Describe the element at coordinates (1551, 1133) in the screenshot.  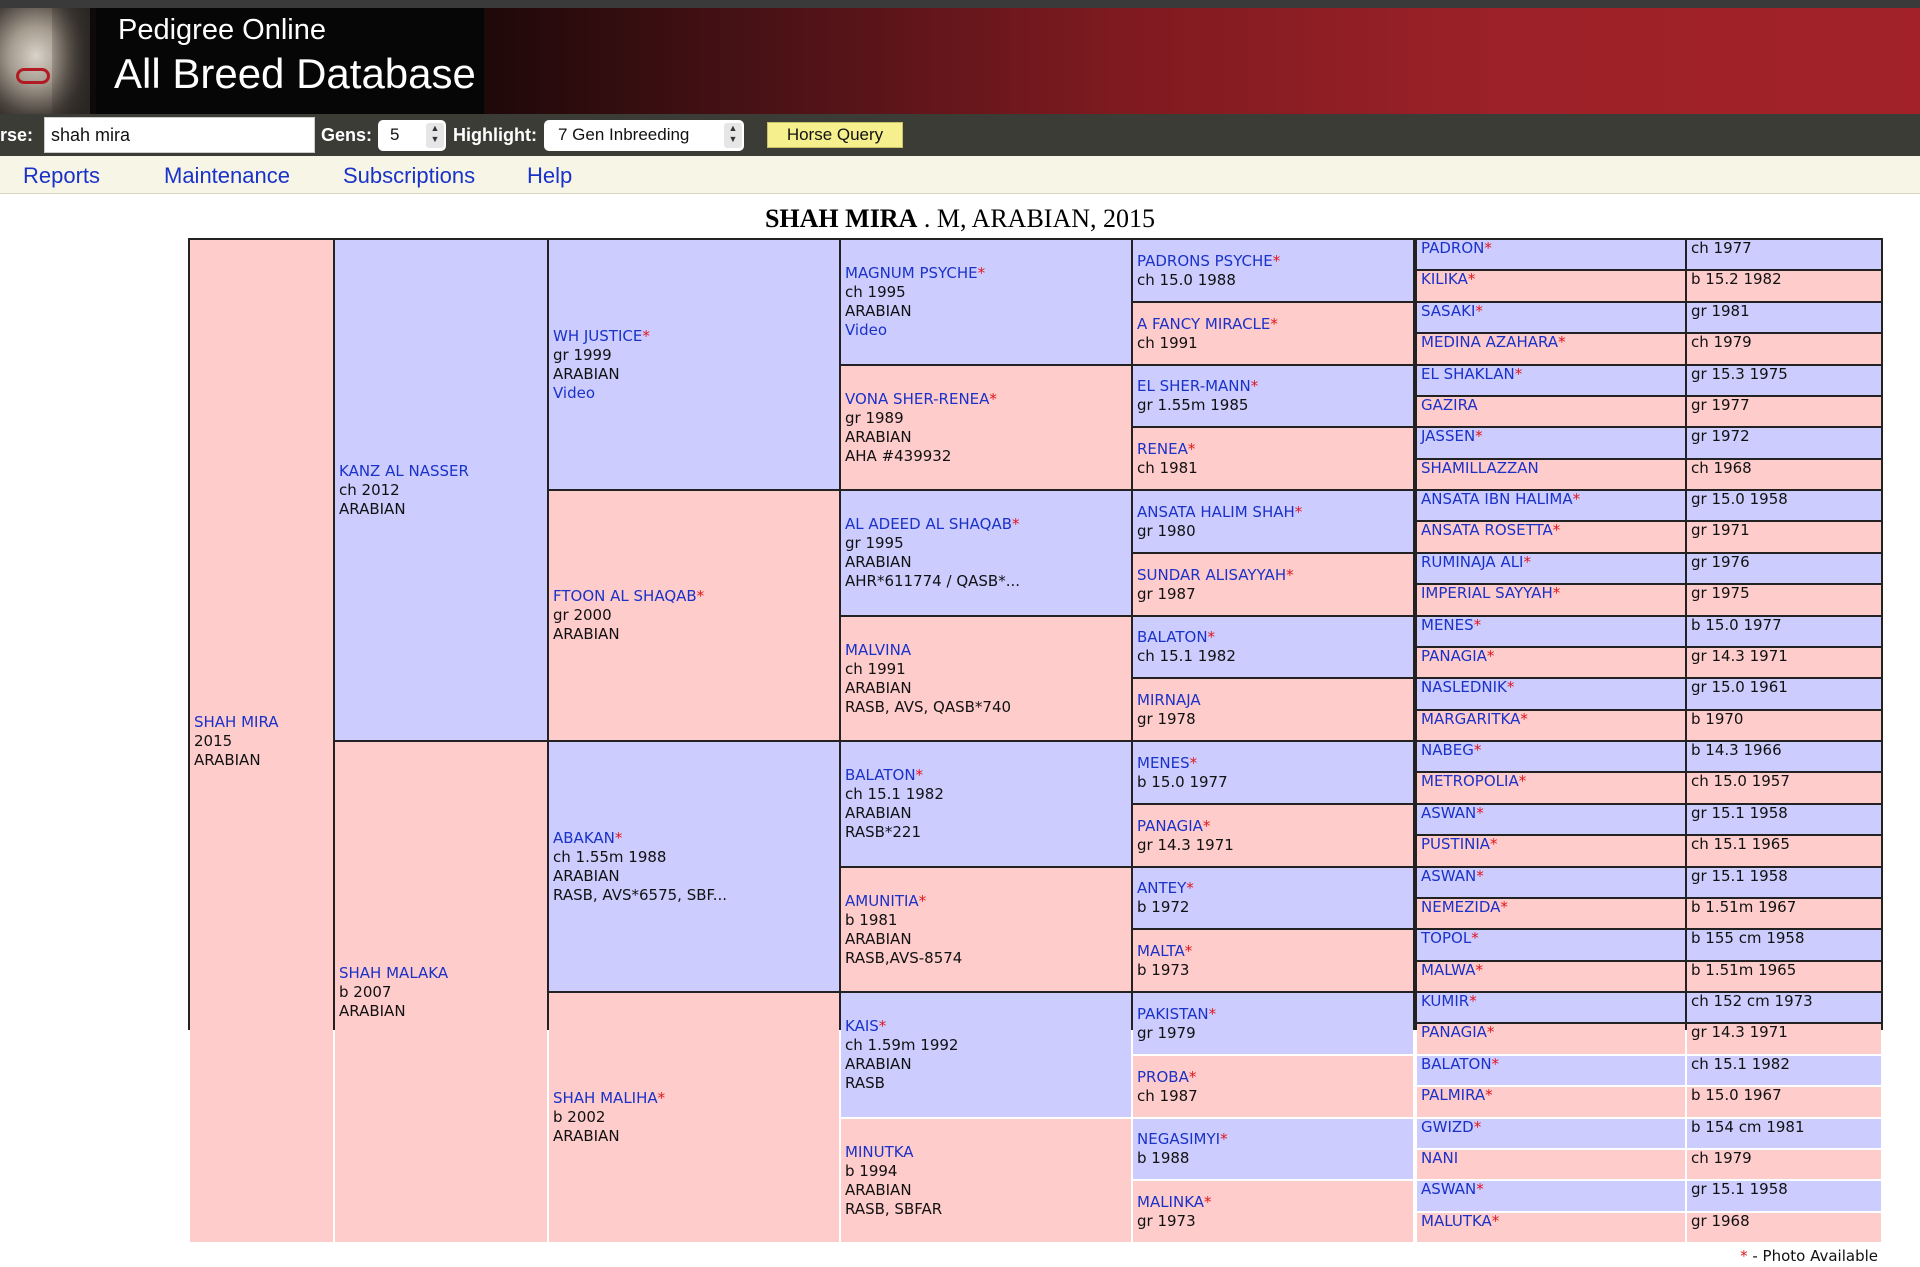
I see `pedigree-cell: GWIZD*` at that location.